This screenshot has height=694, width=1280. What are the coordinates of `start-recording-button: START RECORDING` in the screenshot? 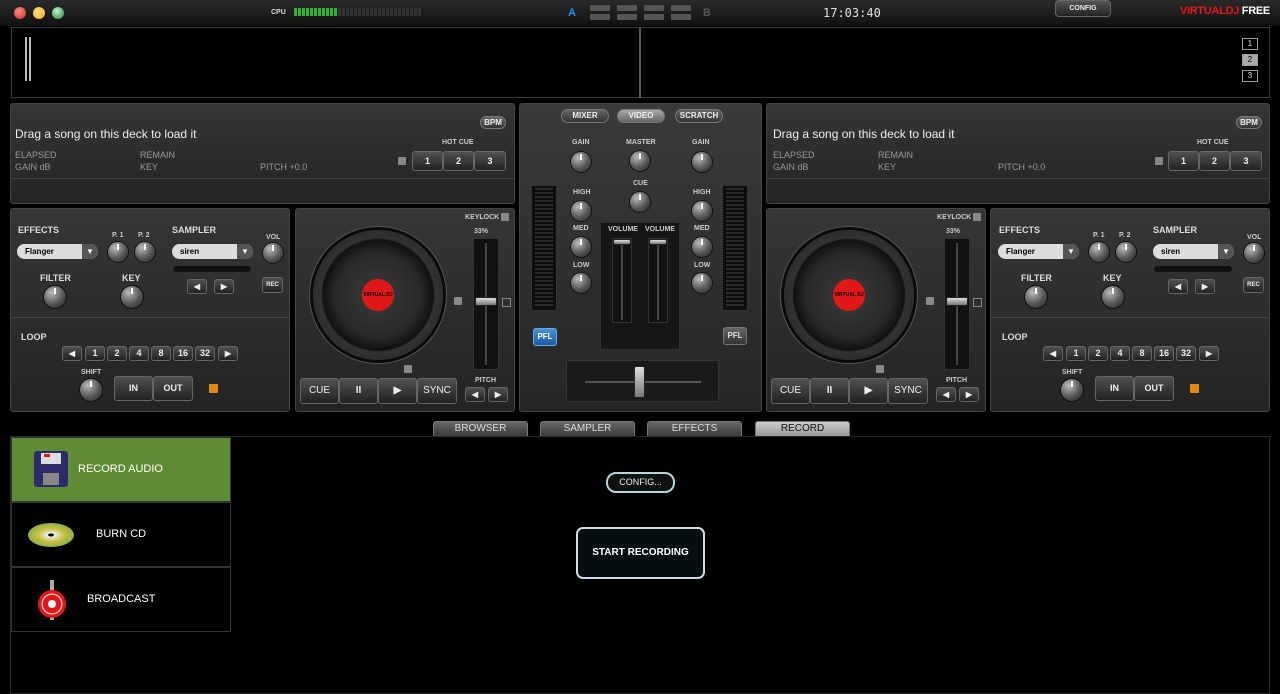 It's located at (640, 553).